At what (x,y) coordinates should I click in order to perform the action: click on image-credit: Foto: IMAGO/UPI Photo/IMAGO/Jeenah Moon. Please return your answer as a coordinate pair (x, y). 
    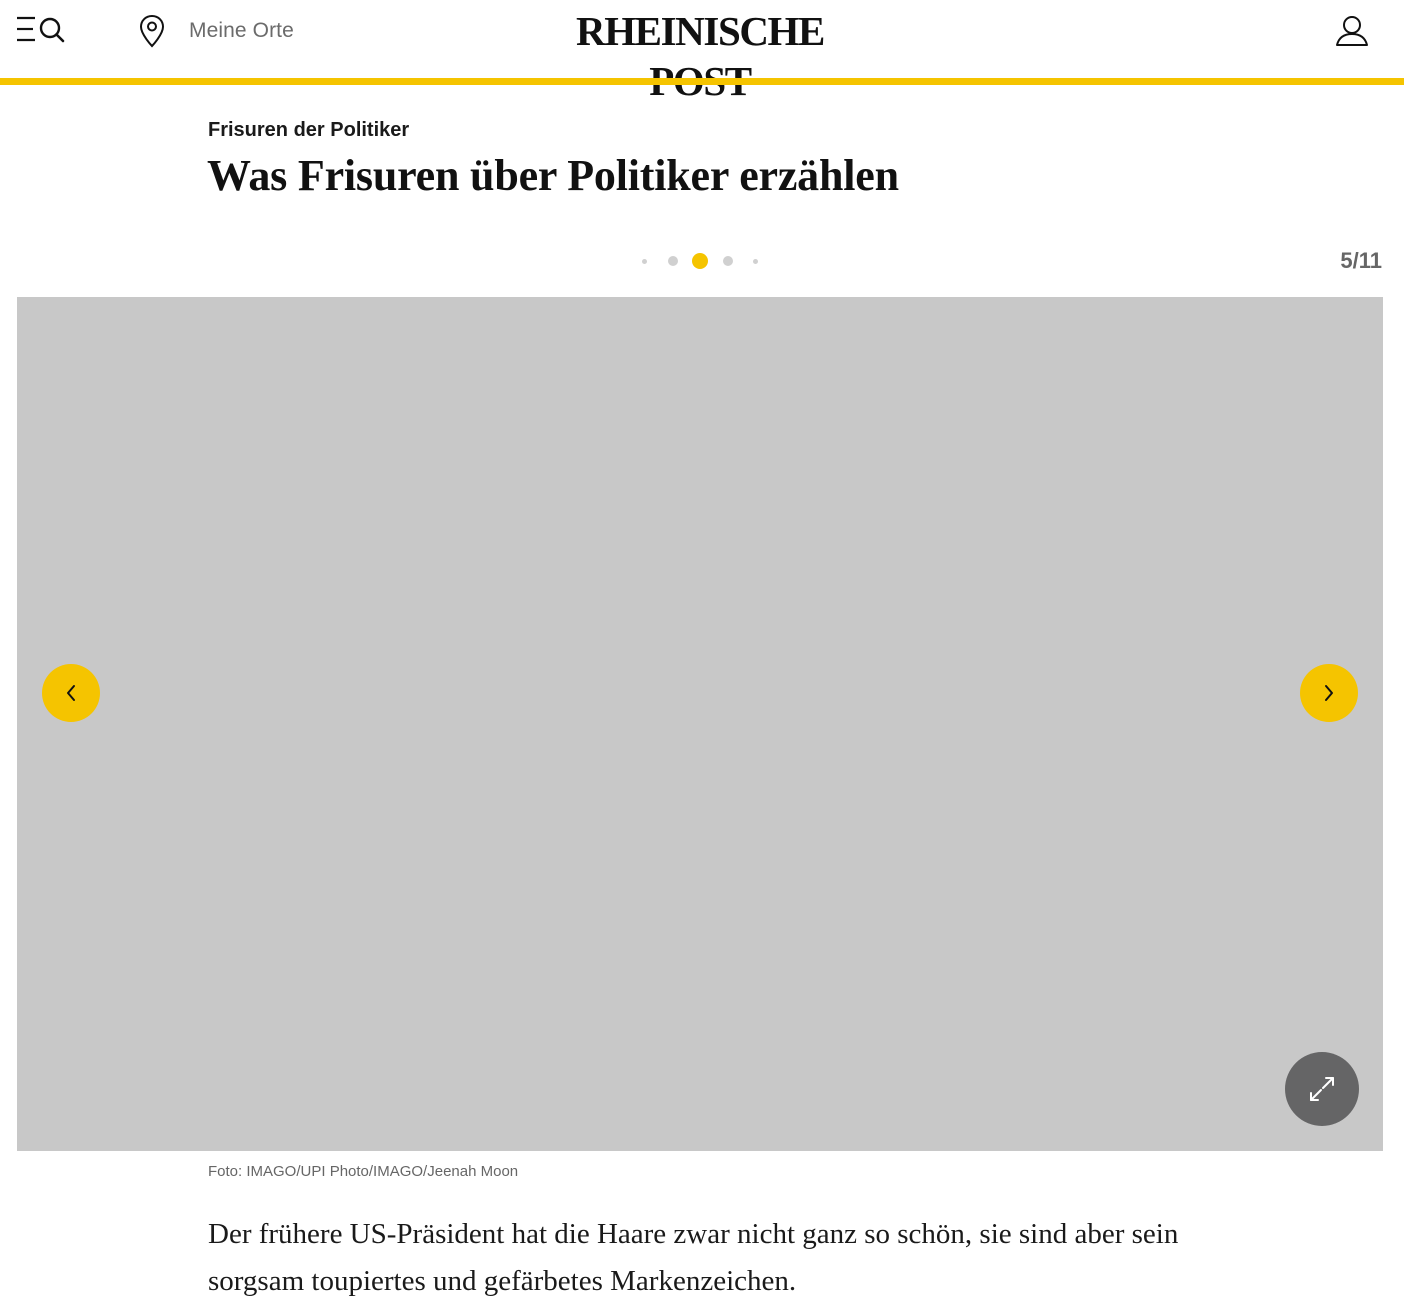
    Looking at the image, I should click on (363, 1171).